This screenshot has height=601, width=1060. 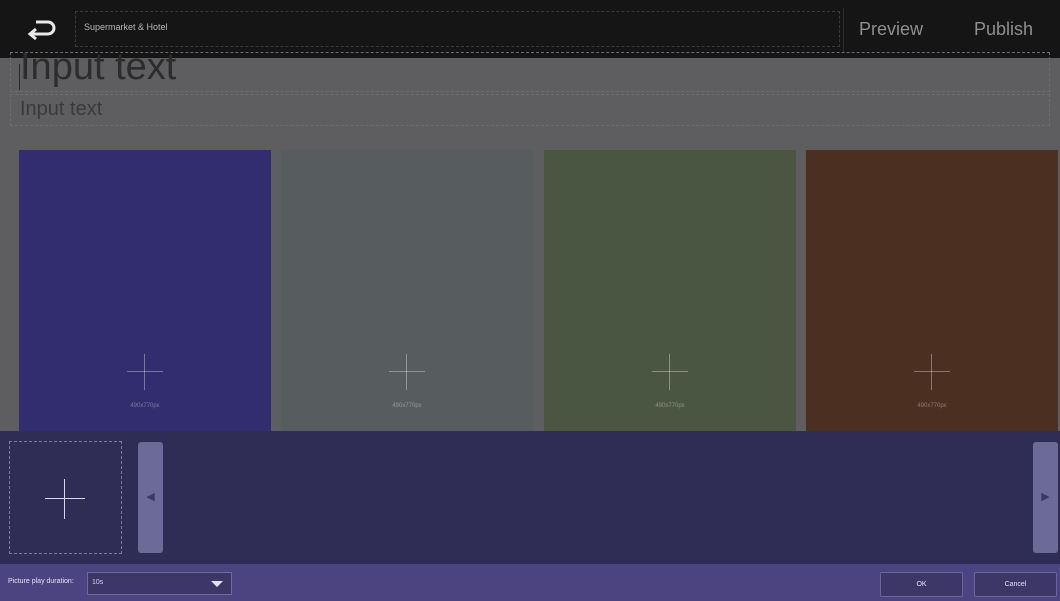 I want to click on triangle-left-icon: ◀, so click(x=150, y=497).